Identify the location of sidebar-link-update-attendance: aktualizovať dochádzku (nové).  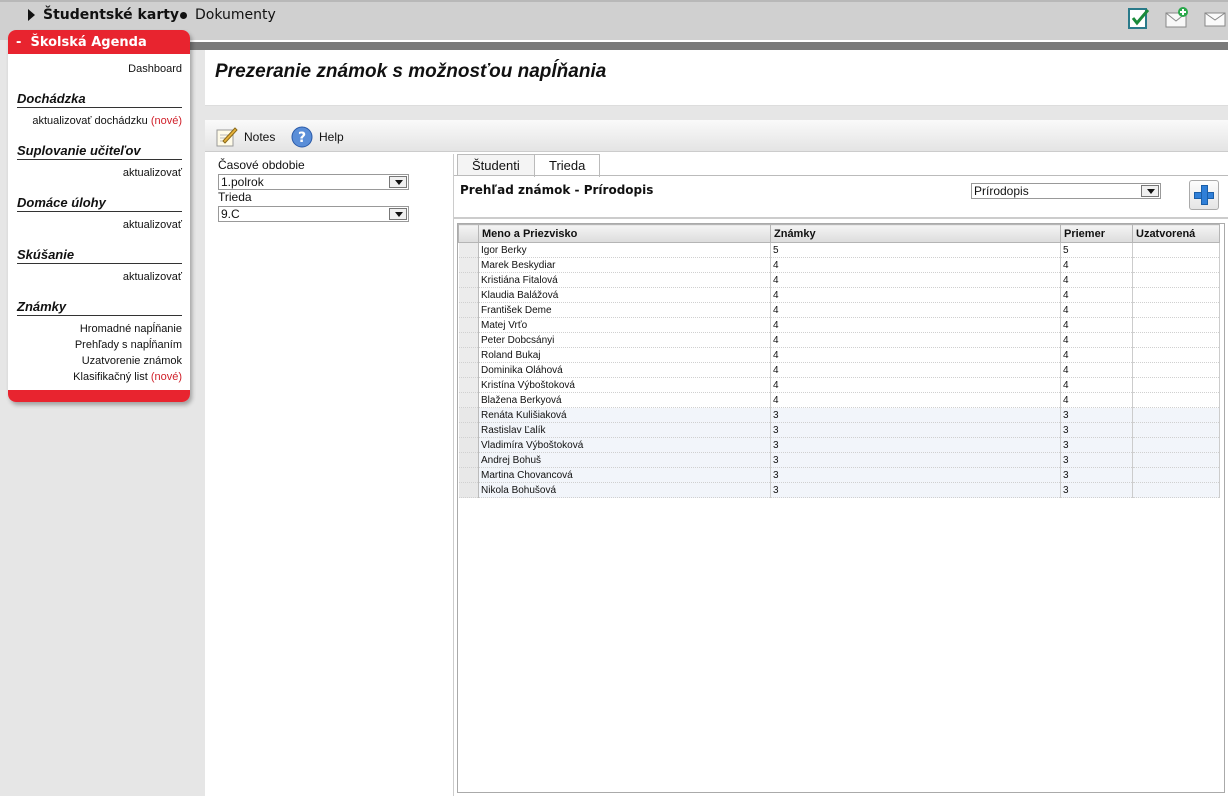
(111, 121).